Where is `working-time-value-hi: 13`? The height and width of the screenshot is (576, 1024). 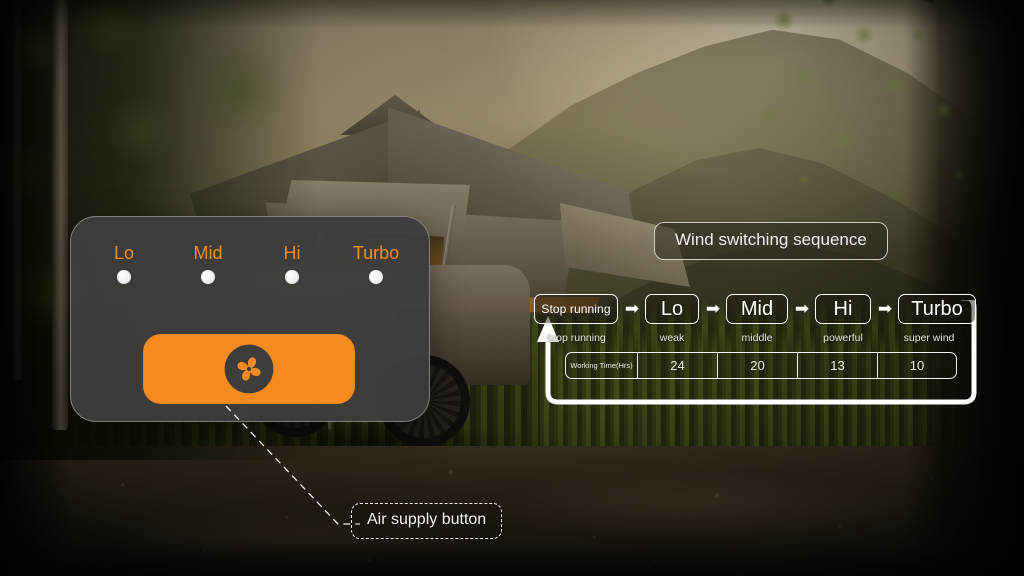 working-time-value-hi: 13 is located at coordinates (838, 365).